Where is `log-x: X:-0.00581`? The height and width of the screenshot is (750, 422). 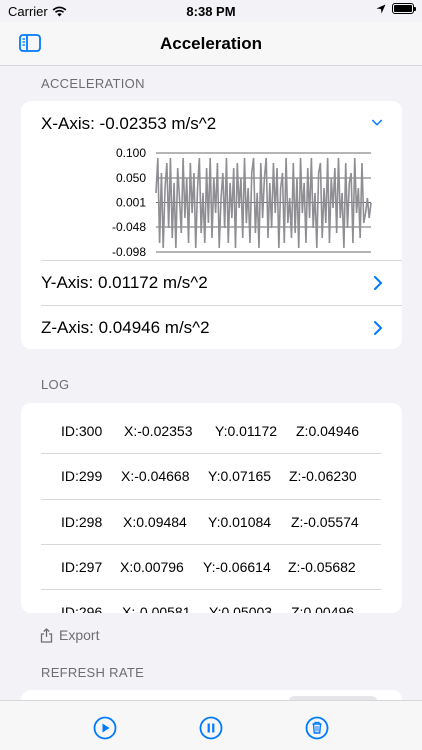
log-x: X:-0.00581 is located at coordinates (156, 608).